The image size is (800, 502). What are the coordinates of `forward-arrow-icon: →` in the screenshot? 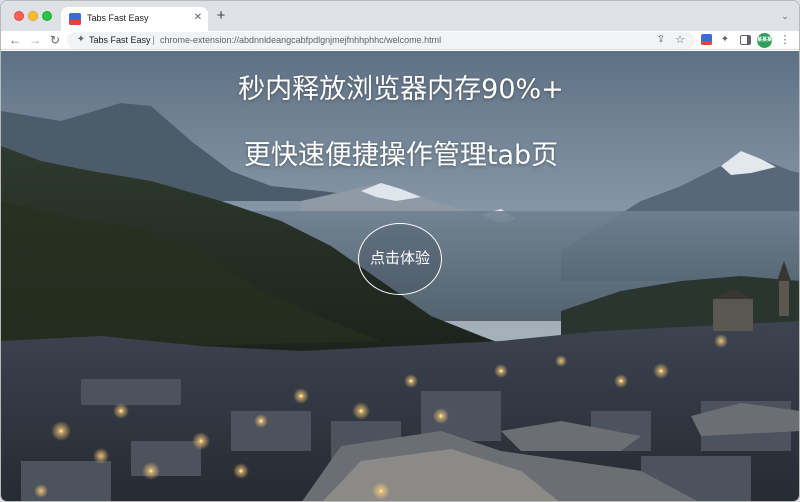 It's located at (35, 40).